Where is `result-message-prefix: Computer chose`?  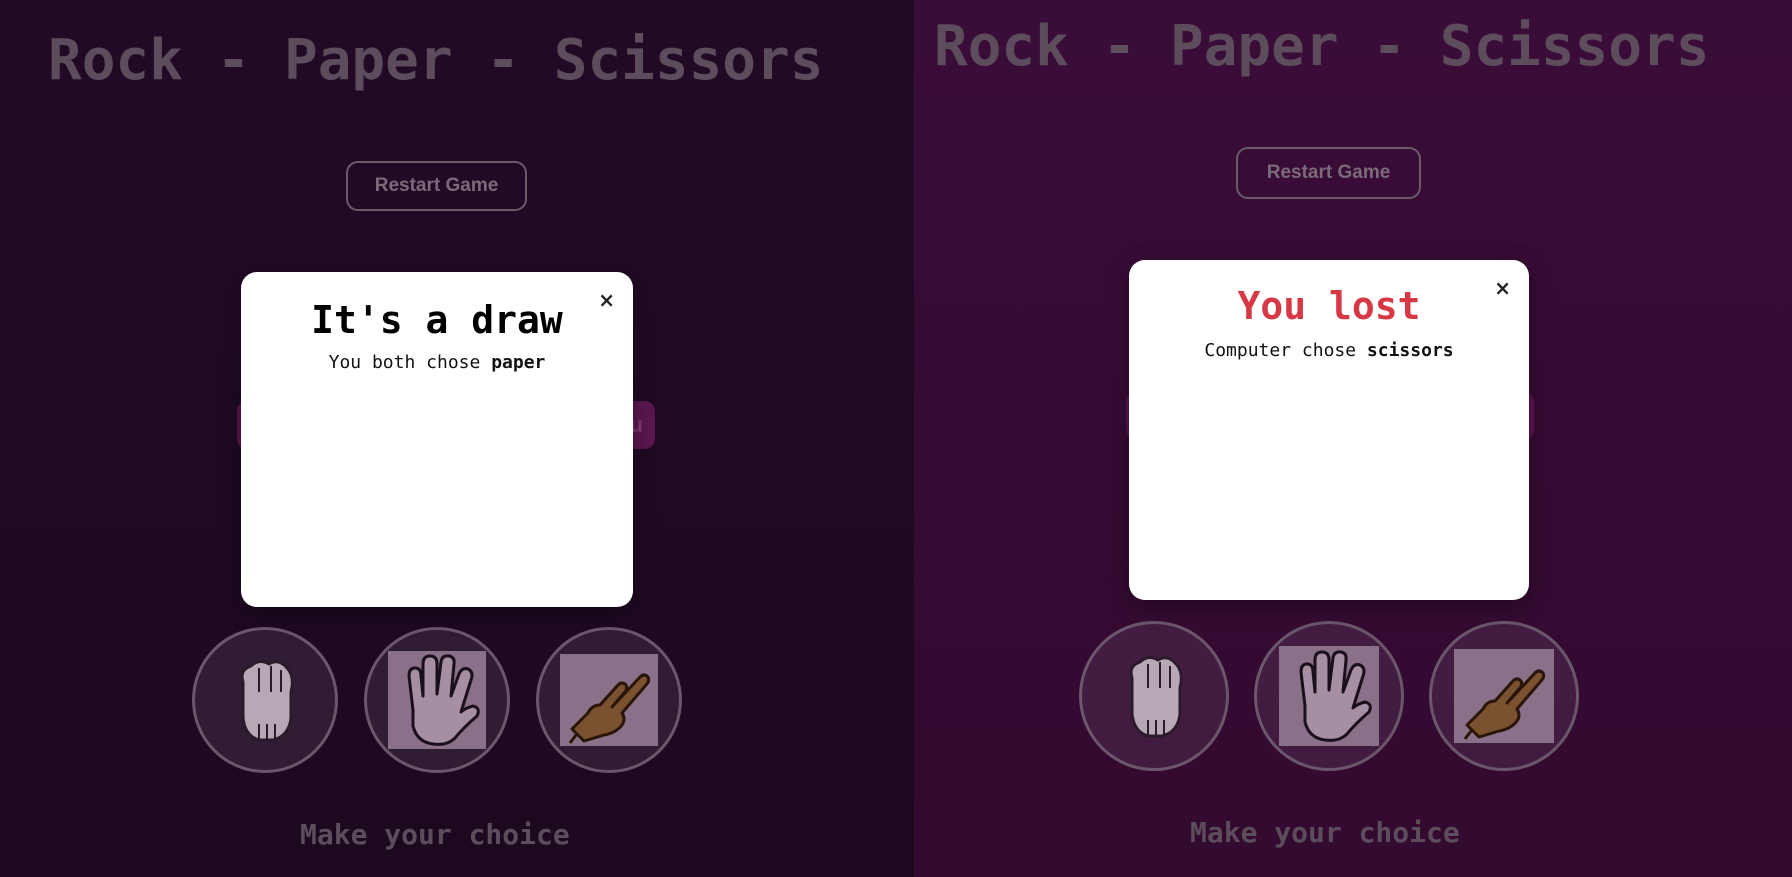
result-message-prefix: Computer chose is located at coordinates (1280, 350).